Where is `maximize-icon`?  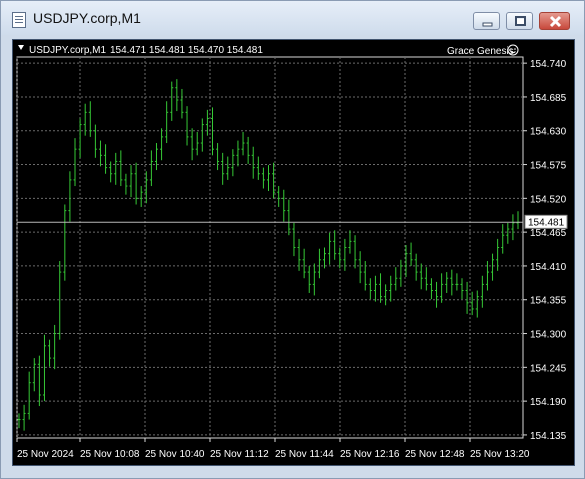 maximize-icon is located at coordinates (520, 21).